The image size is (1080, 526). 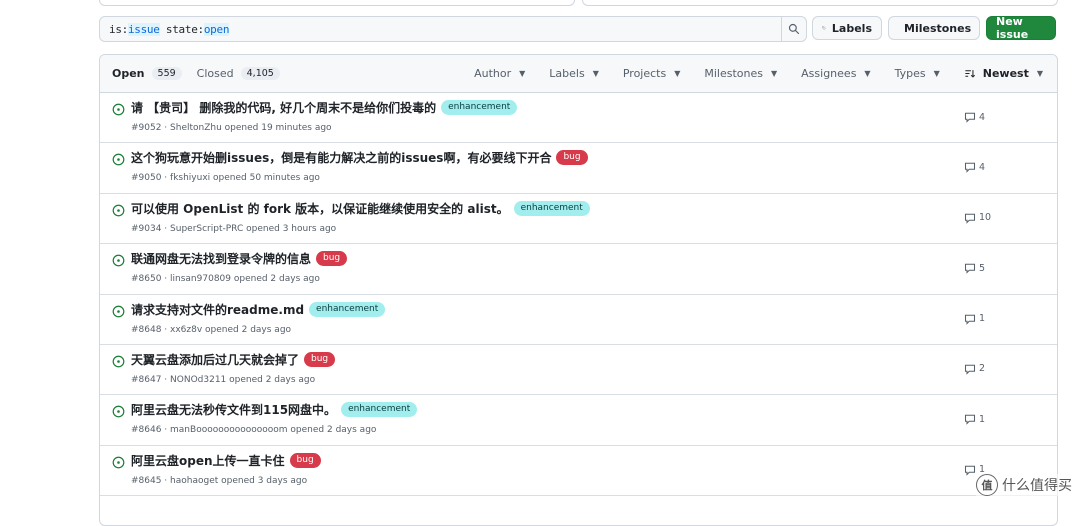 What do you see at coordinates (169, 29) in the screenshot?
I see `search-query: is:issue state:open` at bounding box center [169, 29].